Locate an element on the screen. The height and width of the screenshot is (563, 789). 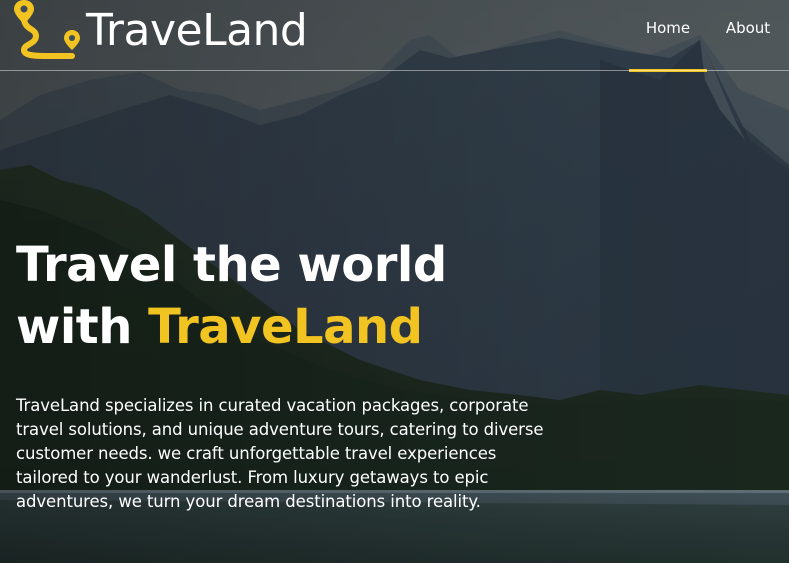
hero-title-line1: Travel the world is located at coordinates (231, 265).